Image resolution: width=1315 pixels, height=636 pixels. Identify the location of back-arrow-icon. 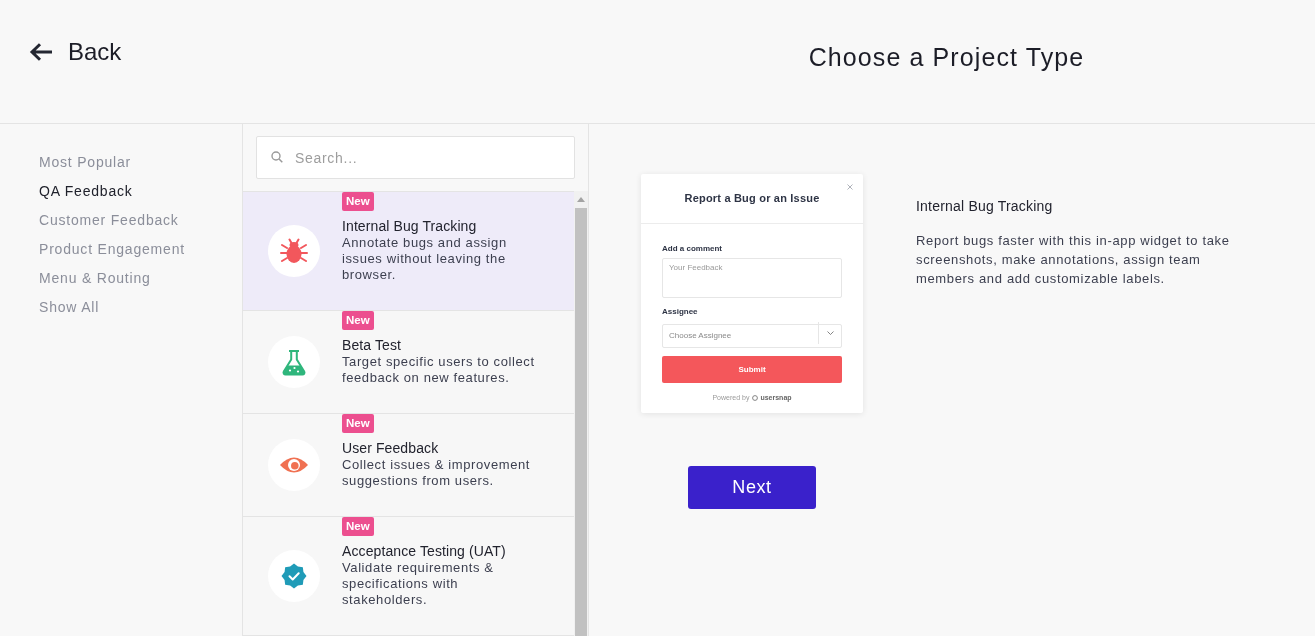
(41, 52).